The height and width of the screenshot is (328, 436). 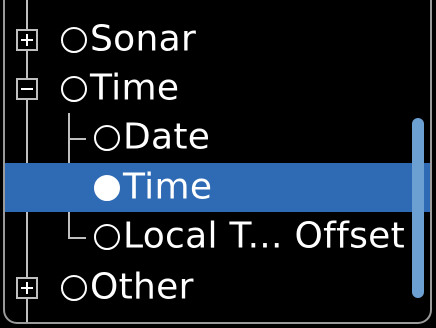 I want to click on tree-item-time-group: Time, so click(x=217, y=88).